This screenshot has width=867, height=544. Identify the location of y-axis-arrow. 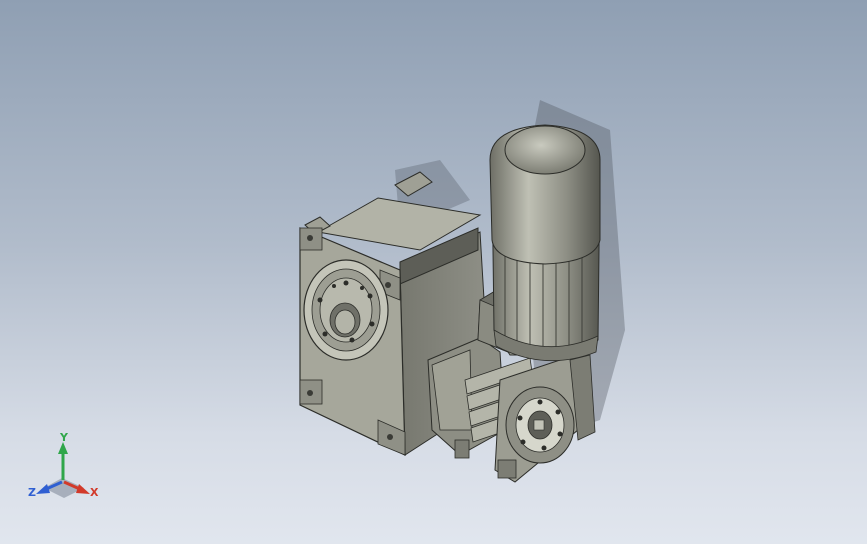
(63, 461).